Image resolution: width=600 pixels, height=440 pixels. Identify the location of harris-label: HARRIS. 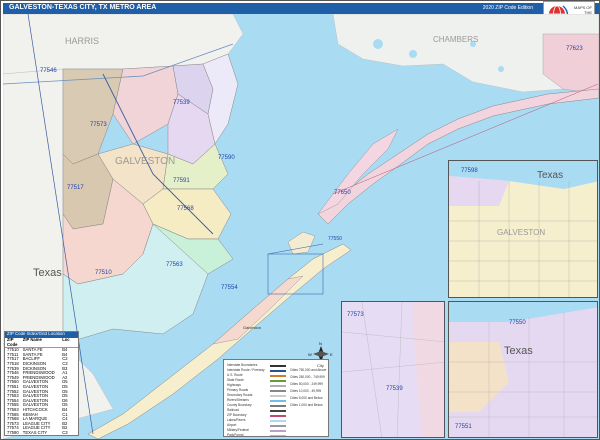
(82, 41).